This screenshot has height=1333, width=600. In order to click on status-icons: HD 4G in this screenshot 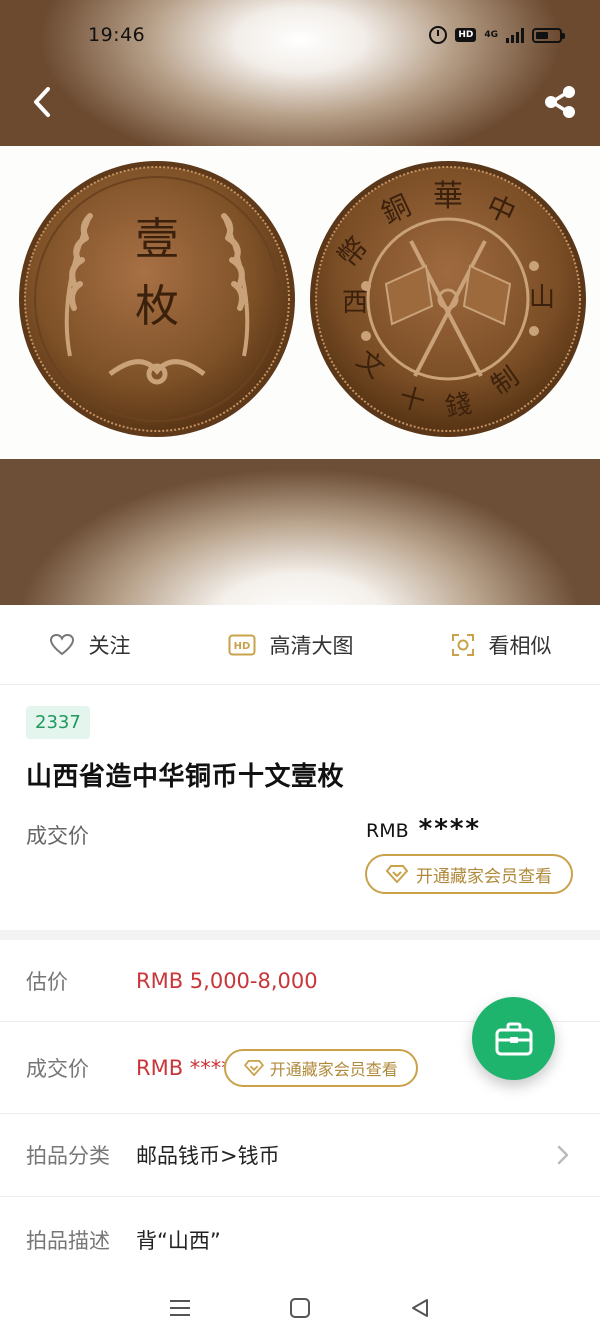, I will do `click(497, 35)`.